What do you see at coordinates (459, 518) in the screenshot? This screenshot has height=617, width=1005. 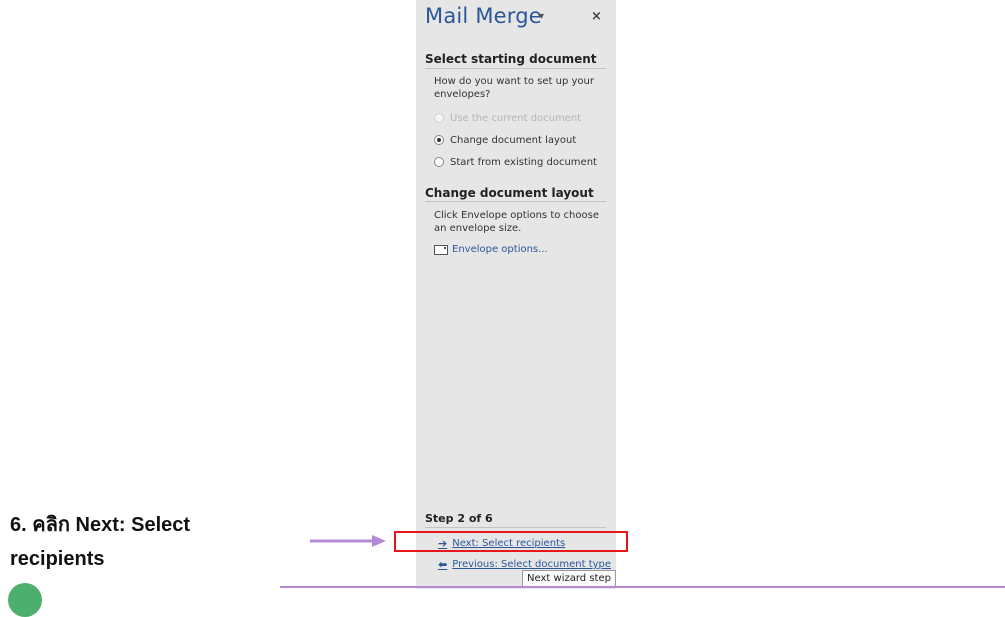 I see `step-indicator: Step 2 of 6` at bounding box center [459, 518].